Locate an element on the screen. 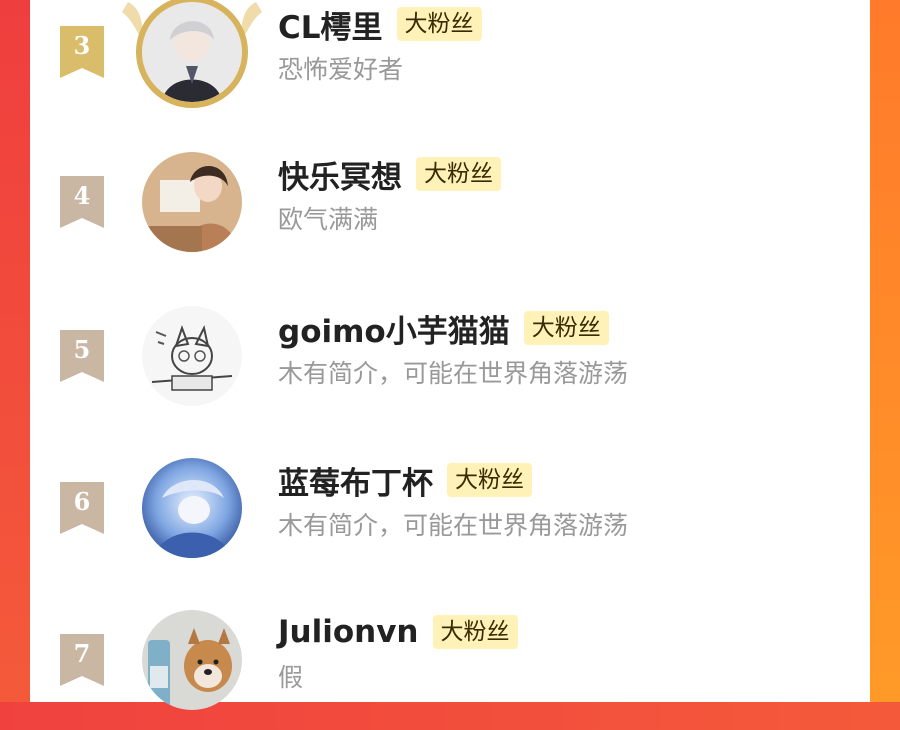  fan-name: Julionvn is located at coordinates (348, 632).